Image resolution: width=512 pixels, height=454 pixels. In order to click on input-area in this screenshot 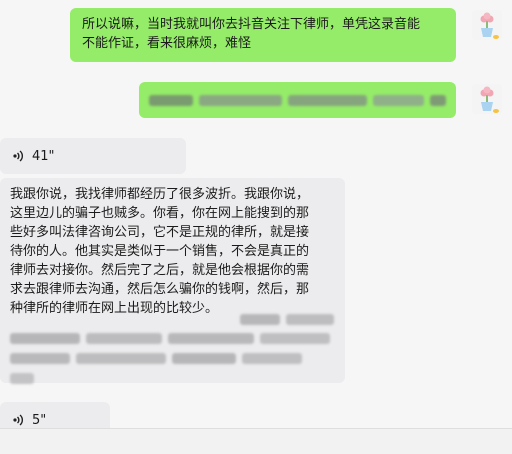, I will do `click(256, 441)`.